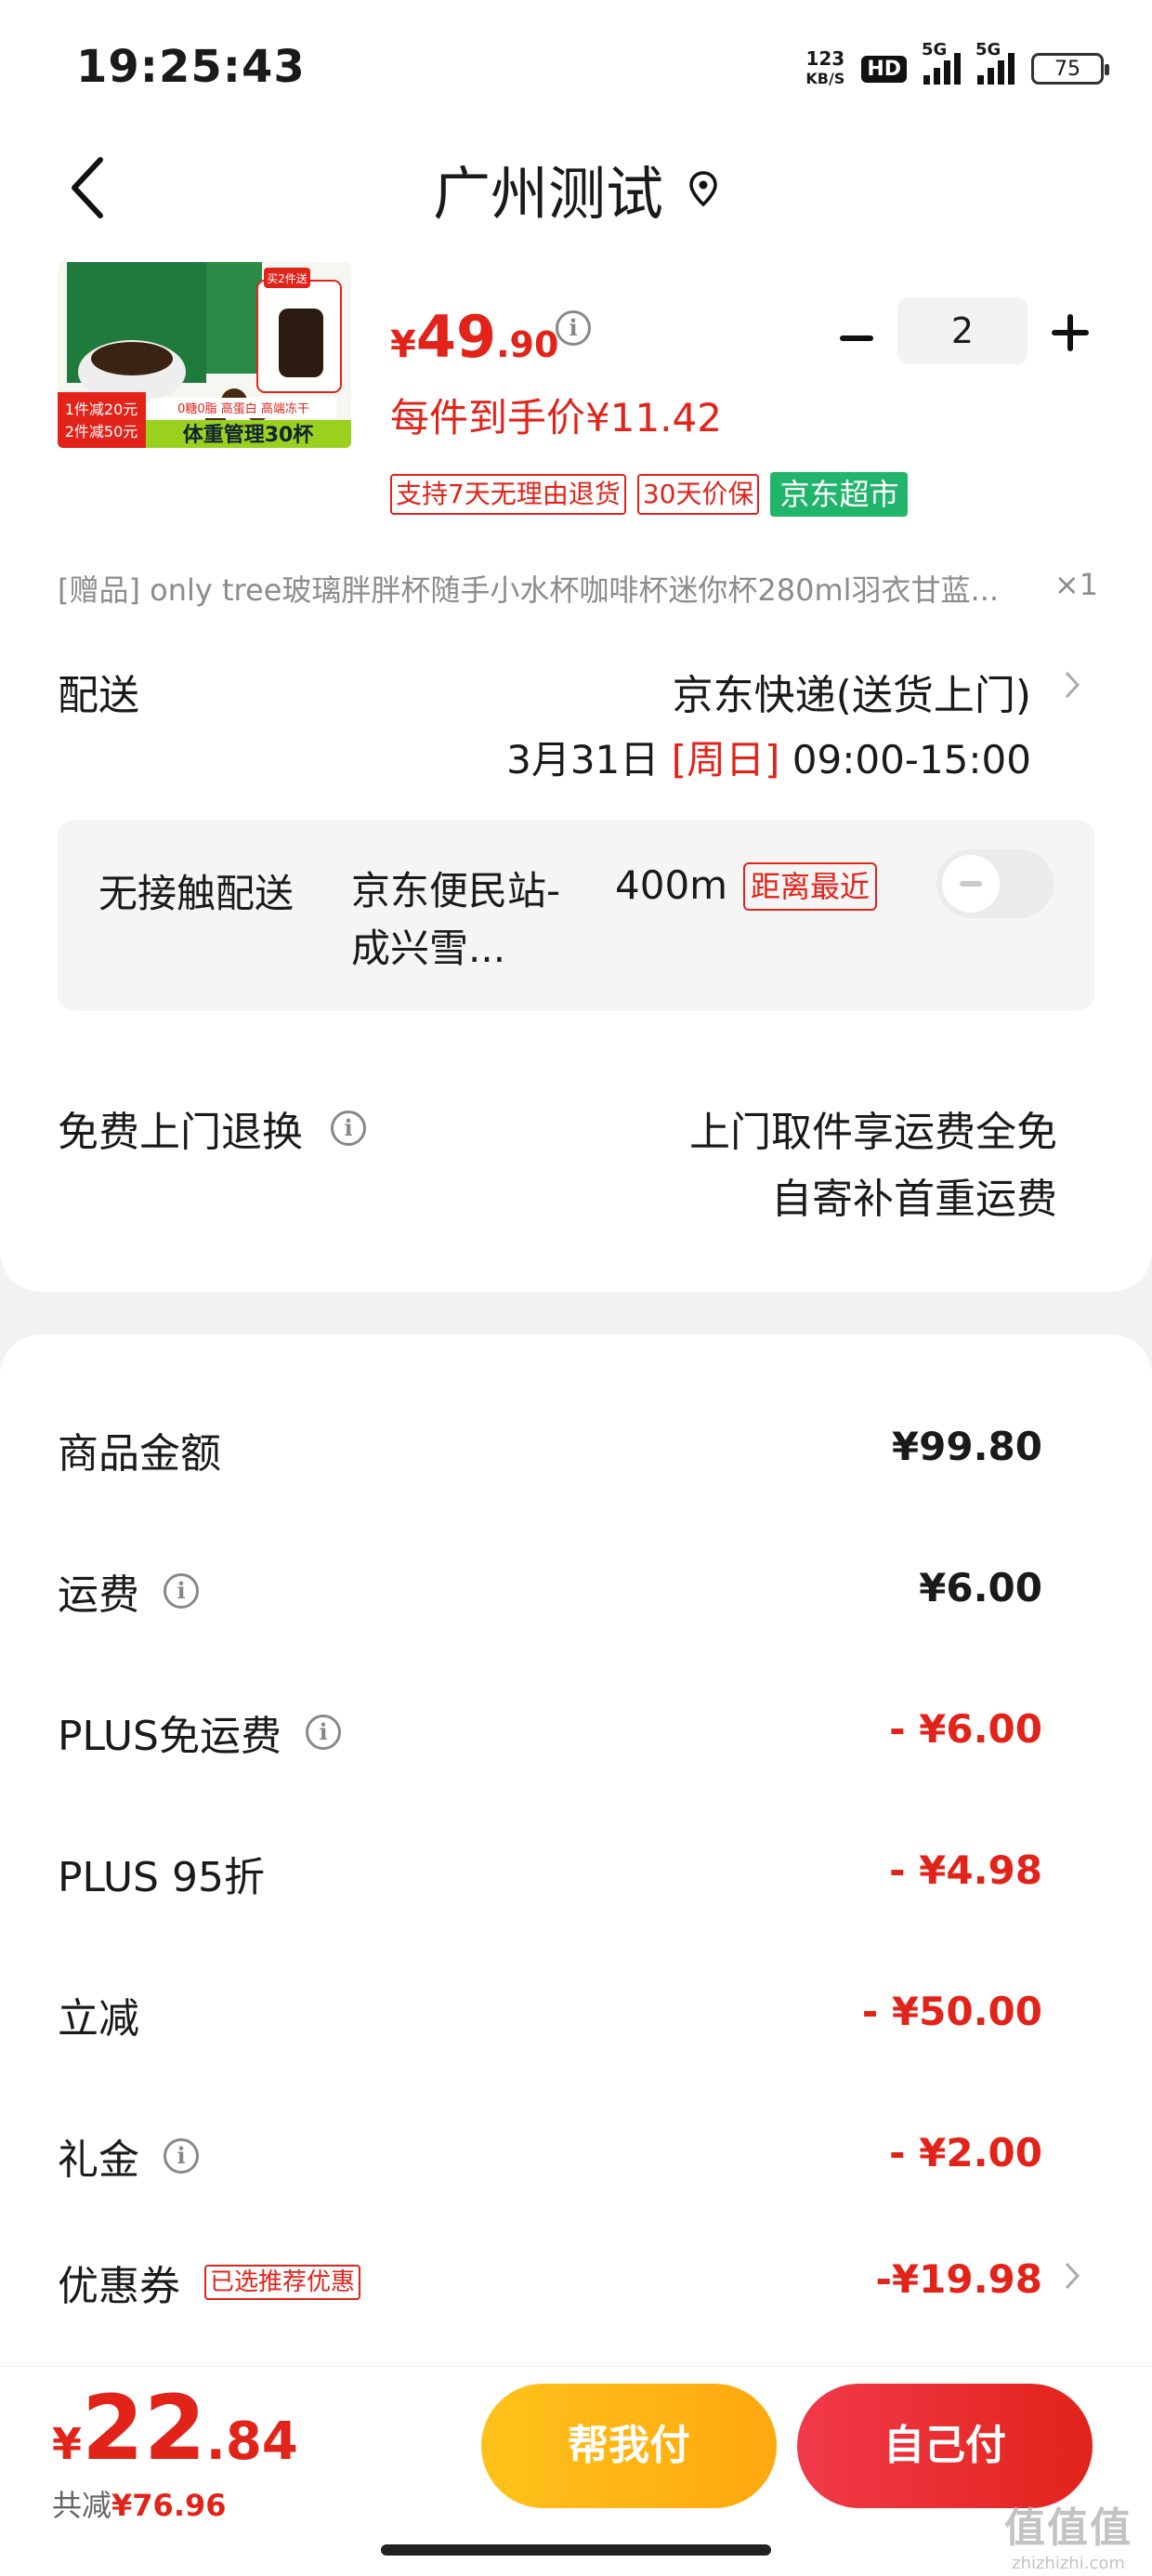  Describe the element at coordinates (191, 67) in the screenshot. I see `status-time: 19:25:43` at that location.